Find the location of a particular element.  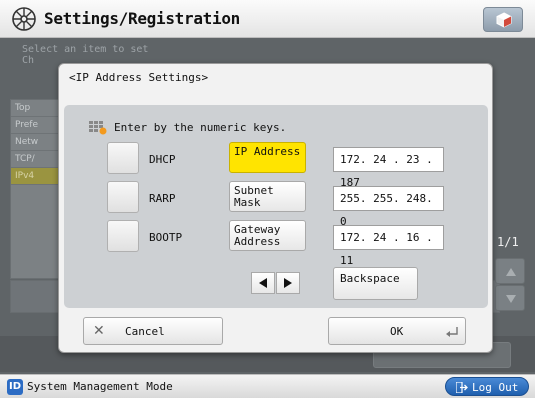

rarp-toggle-button is located at coordinates (123, 197).